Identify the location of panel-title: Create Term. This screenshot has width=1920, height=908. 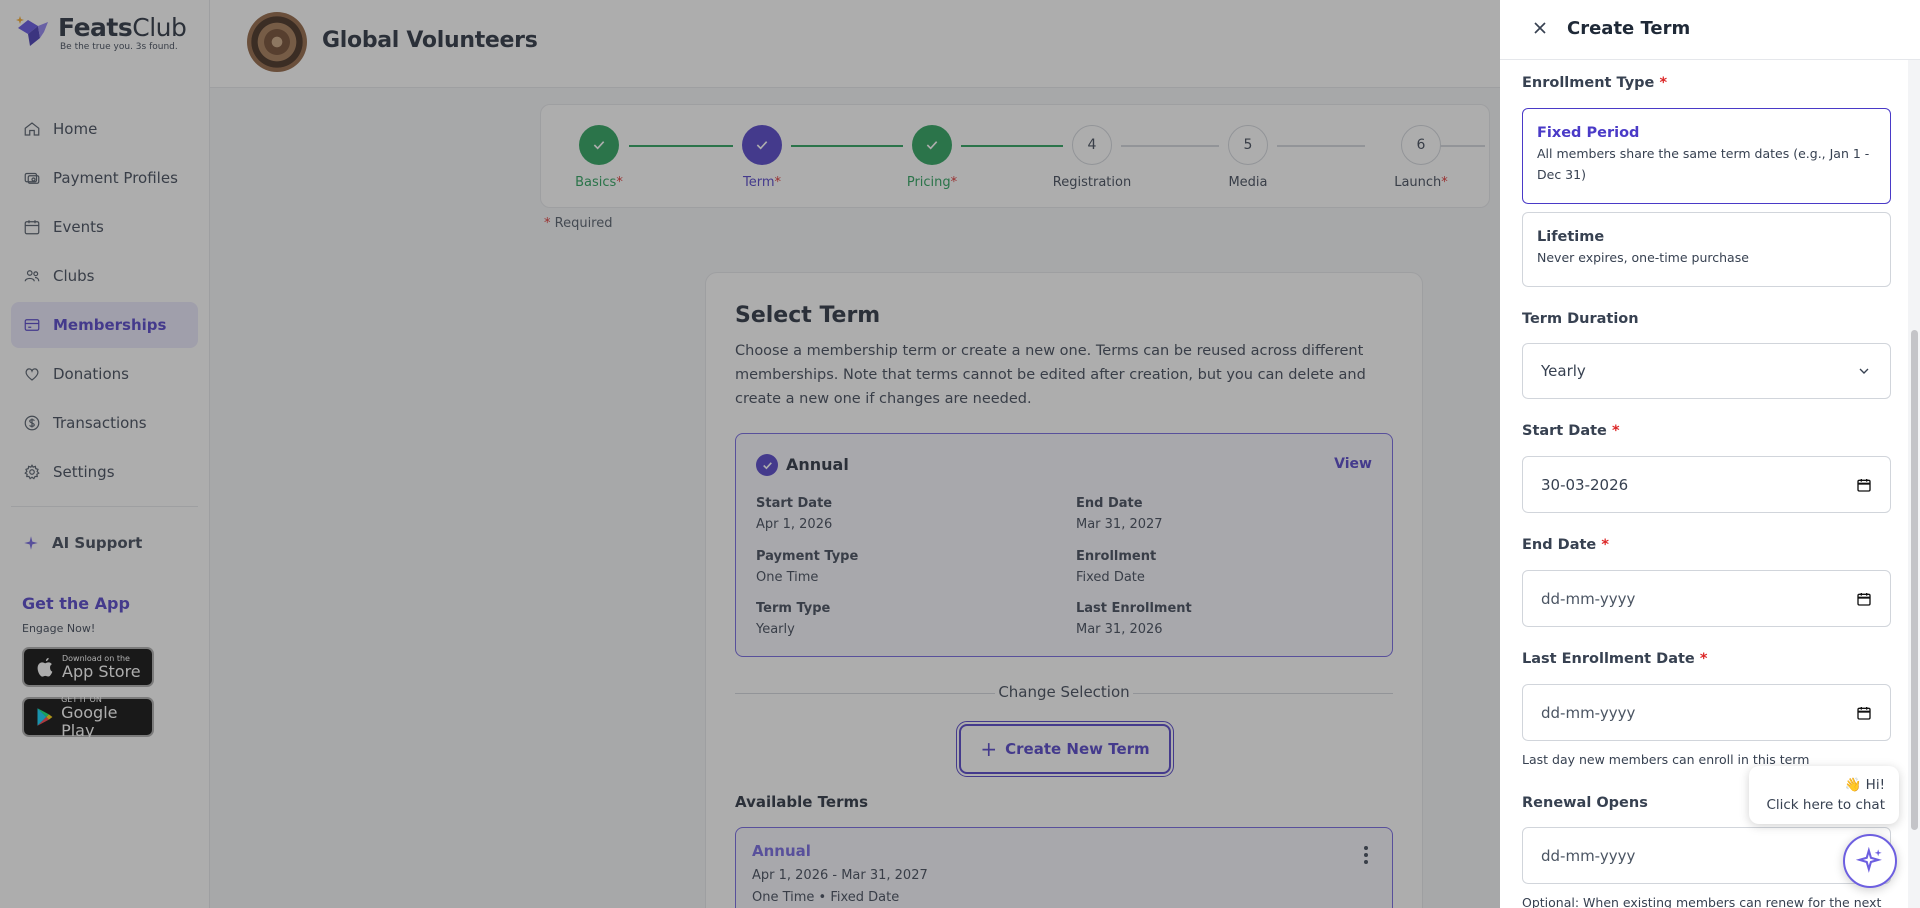
(1629, 28).